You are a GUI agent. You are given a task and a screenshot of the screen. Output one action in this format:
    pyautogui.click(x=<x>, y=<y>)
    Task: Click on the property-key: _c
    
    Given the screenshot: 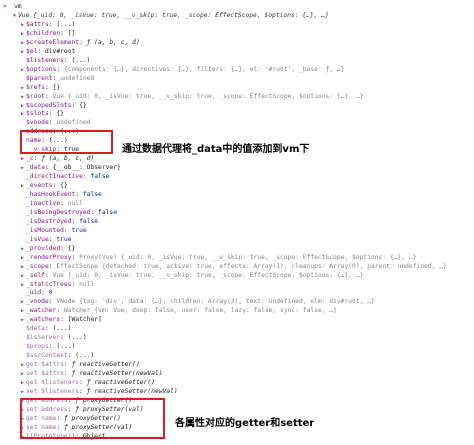 What is the action you would take?
    pyautogui.click(x=30, y=159)
    